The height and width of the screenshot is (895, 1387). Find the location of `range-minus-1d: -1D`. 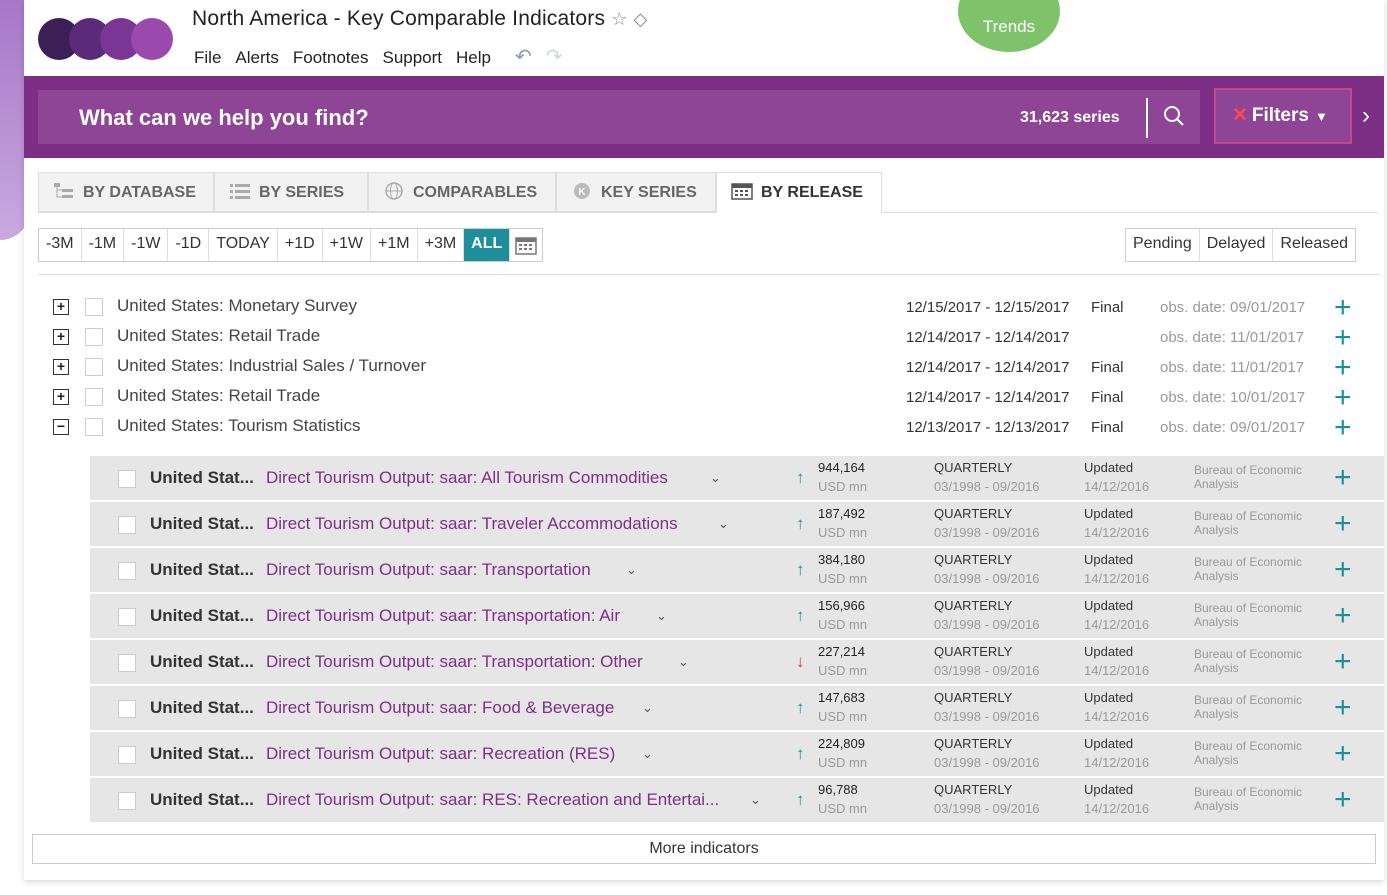

range-minus-1d: -1D is located at coordinates (189, 245).